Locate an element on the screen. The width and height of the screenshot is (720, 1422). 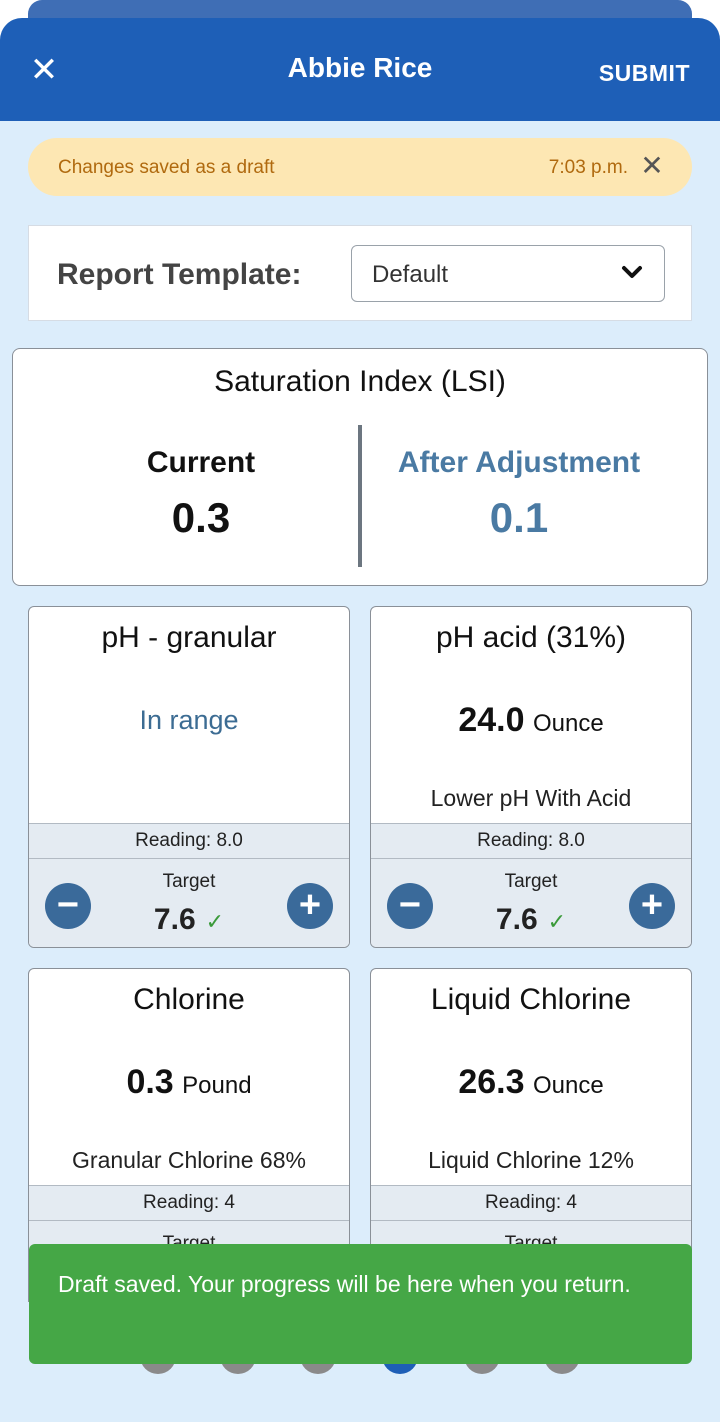
card-amount-value: 24.0 is located at coordinates (491, 720).